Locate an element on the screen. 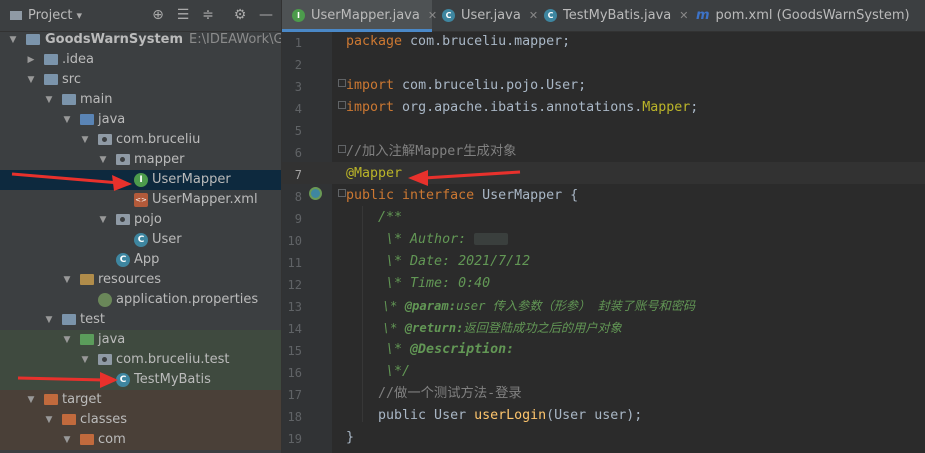 The image size is (925, 453). tree-item-root: ▼ GoodsWarnSystem E:\IDEAWork\Good is located at coordinates (140, 40).